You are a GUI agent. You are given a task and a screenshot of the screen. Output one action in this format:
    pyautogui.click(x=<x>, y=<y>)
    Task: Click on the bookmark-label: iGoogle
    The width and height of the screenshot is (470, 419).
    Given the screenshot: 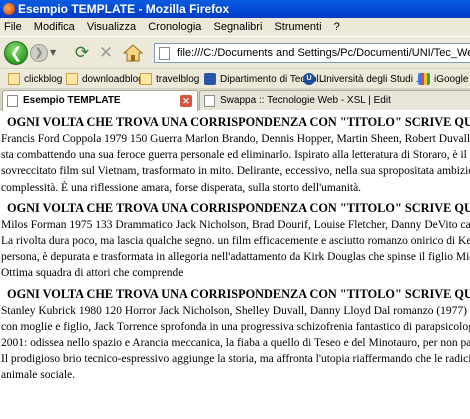 What is the action you would take?
    pyautogui.click(x=451, y=79)
    